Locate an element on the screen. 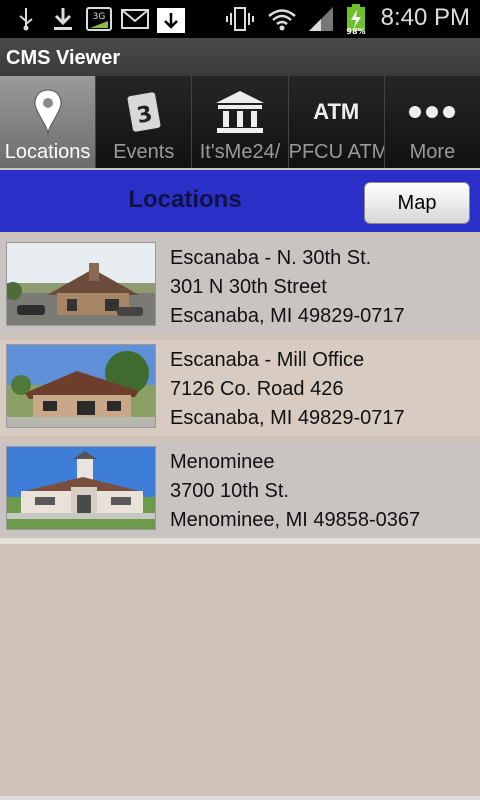  tab-label: More is located at coordinates (432, 152).